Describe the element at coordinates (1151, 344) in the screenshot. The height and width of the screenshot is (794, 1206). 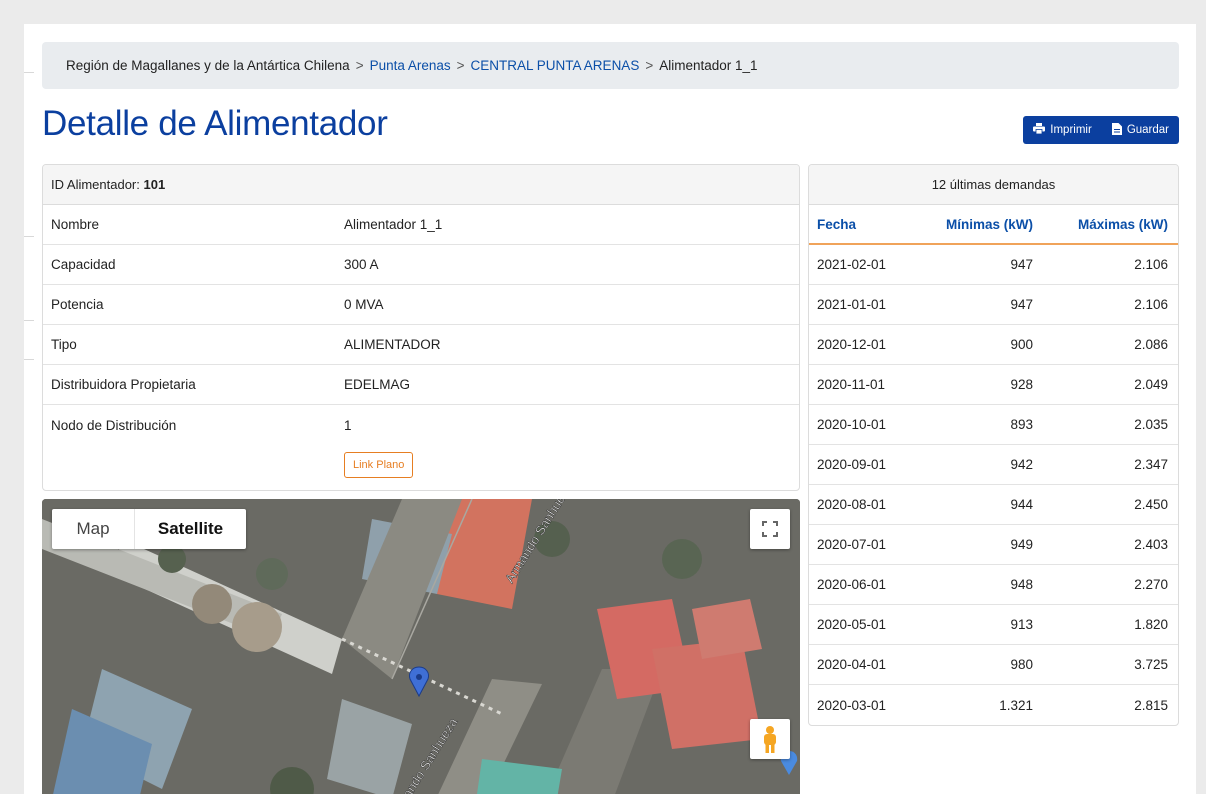
I see `cell-max: 2.086` at that location.